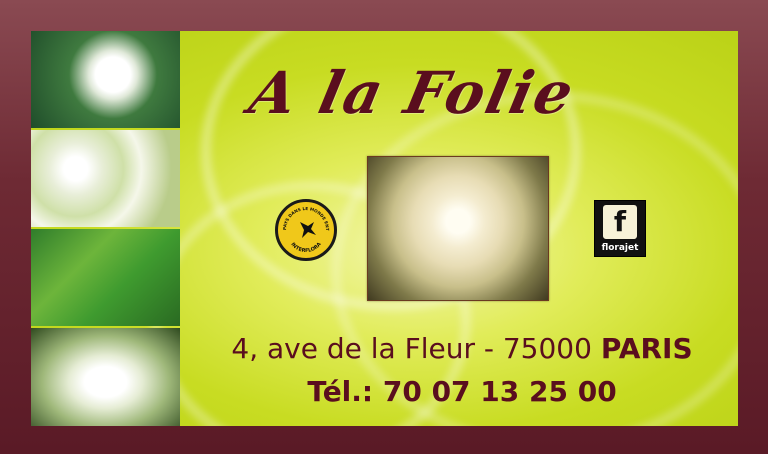 The image size is (768, 454). Describe the element at coordinates (458, 228) in the screenshot. I see `white-rose-photo` at that location.